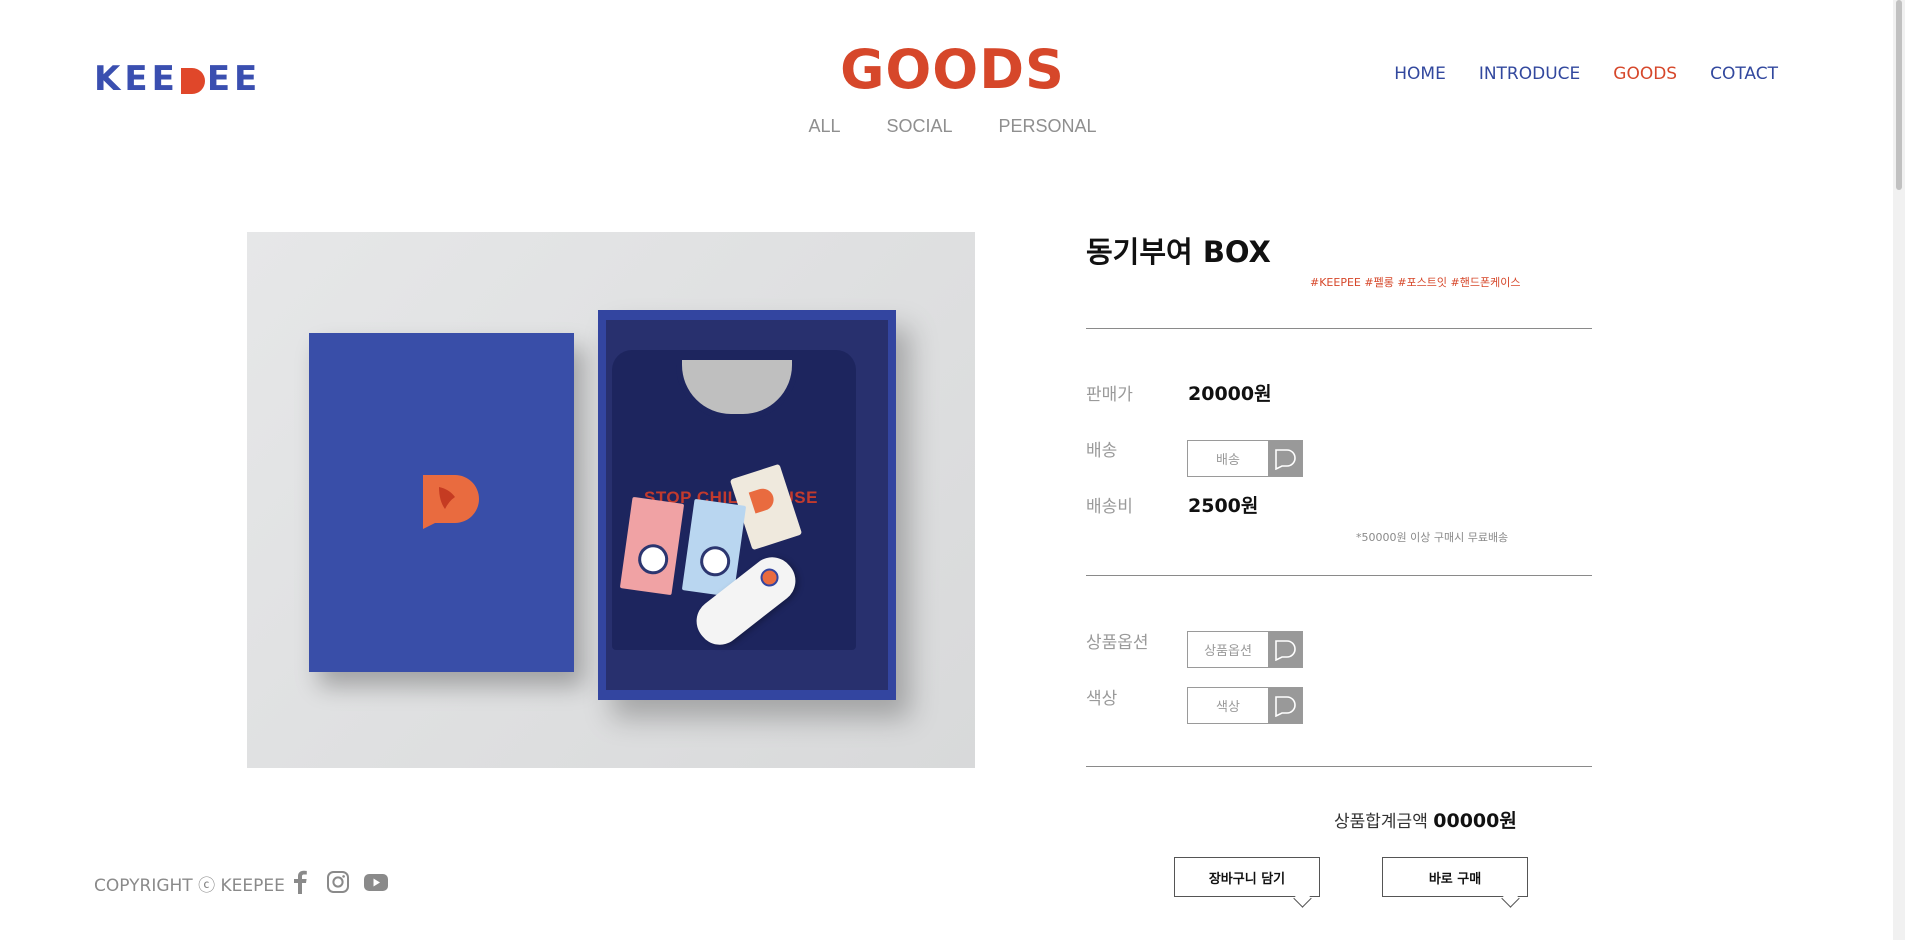 This screenshot has height=940, width=1905. What do you see at coordinates (376, 882) in the screenshot?
I see `youtube-icon` at bounding box center [376, 882].